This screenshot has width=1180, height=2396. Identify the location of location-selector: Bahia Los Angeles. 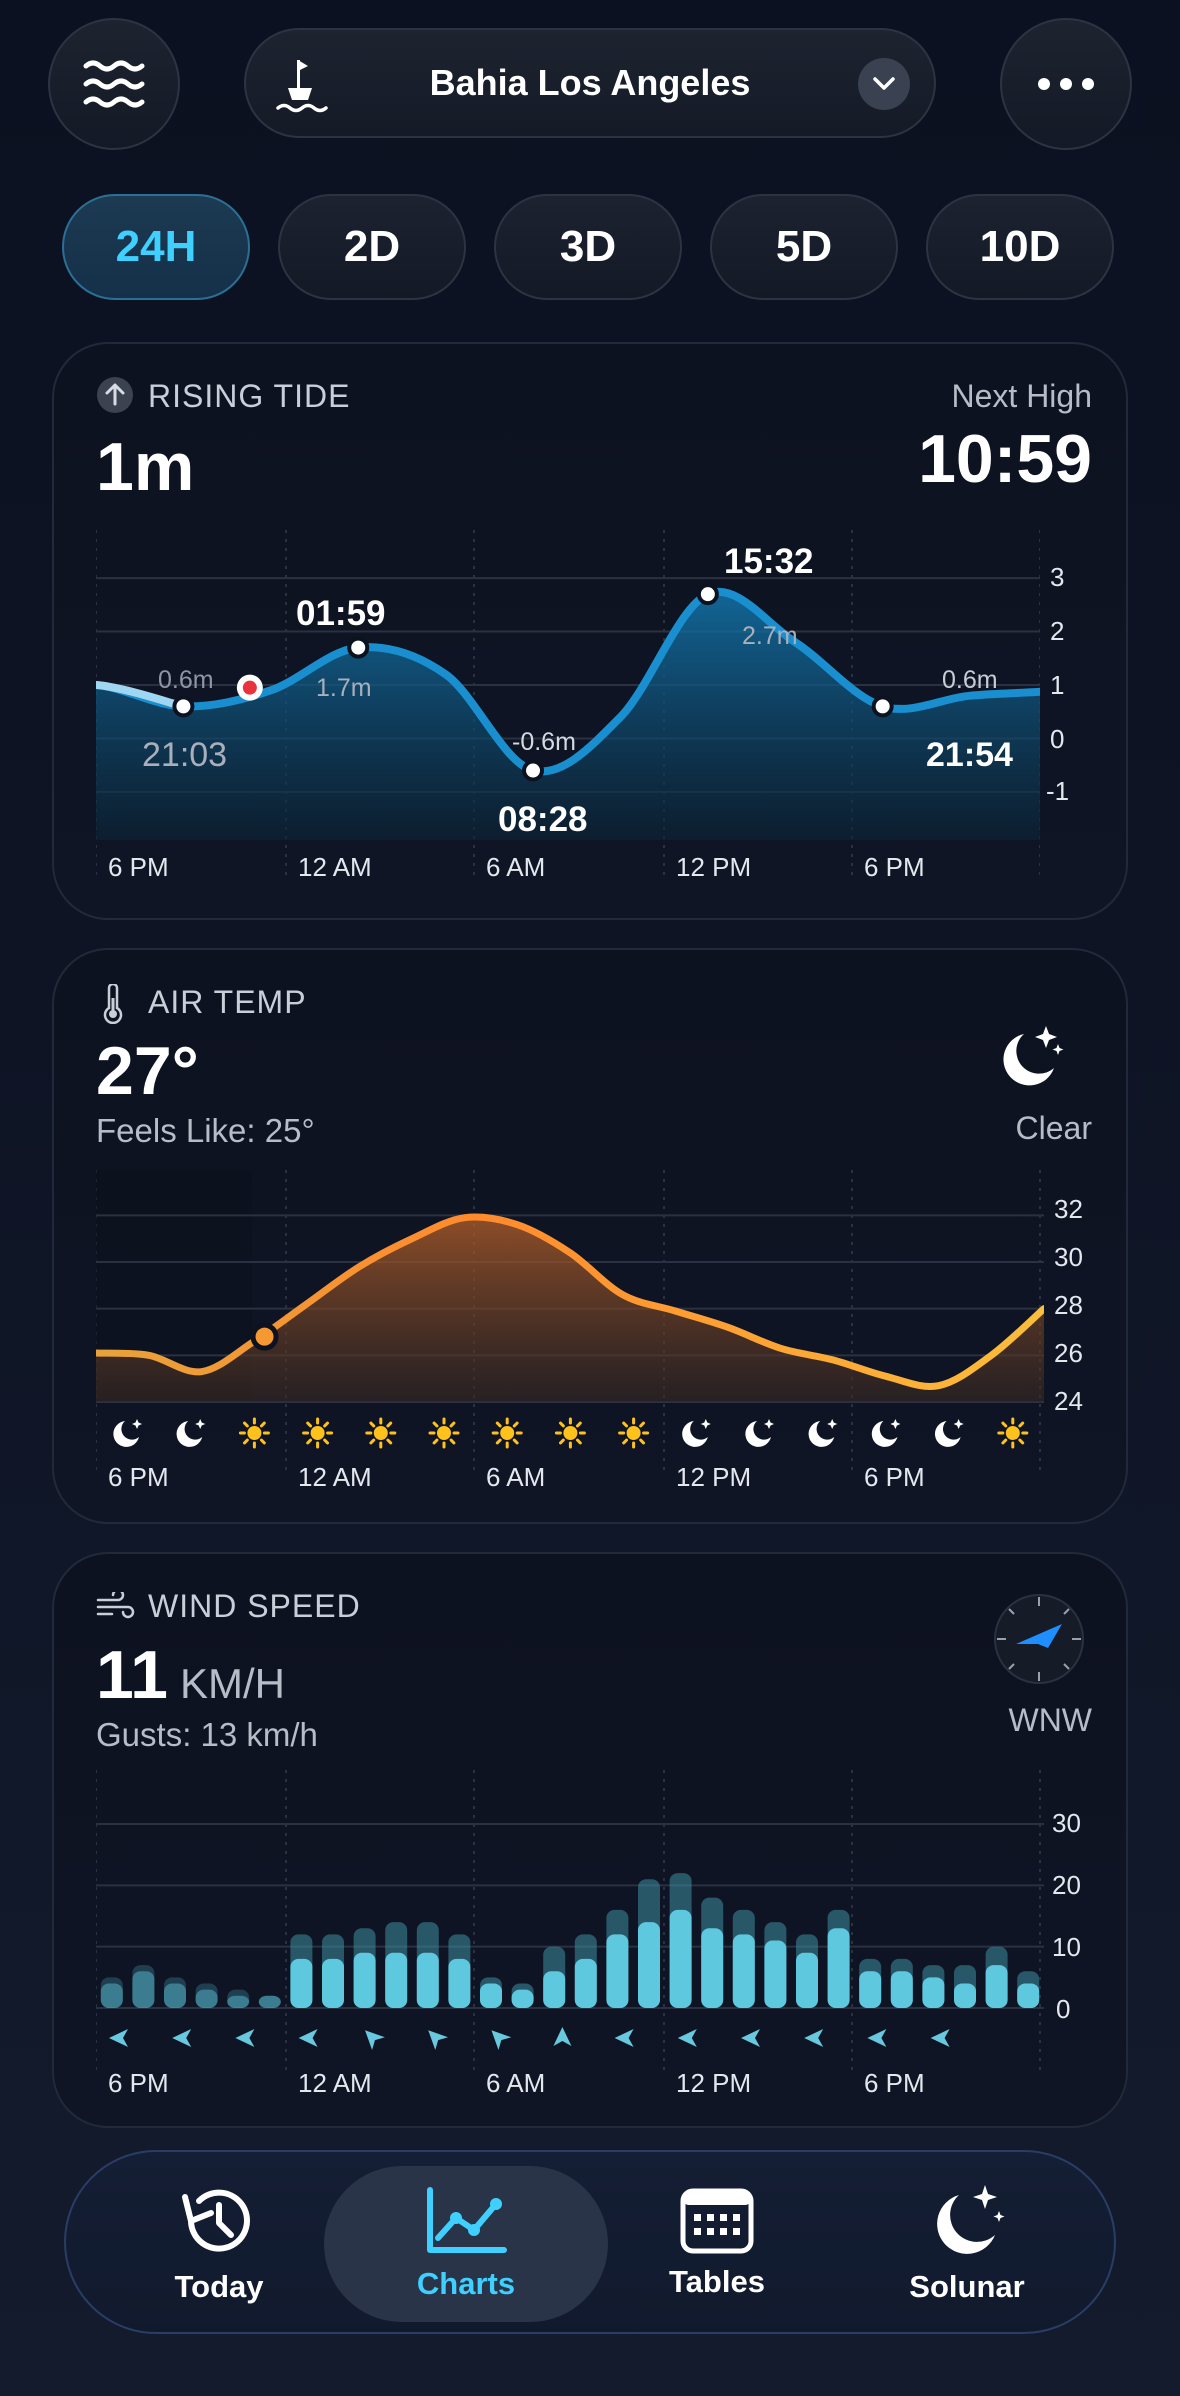
(590, 83).